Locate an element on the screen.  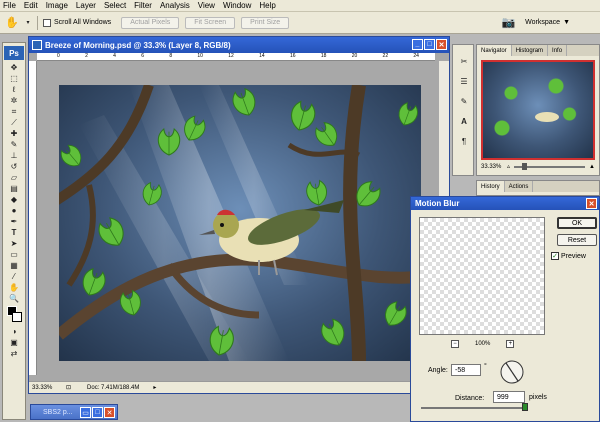
gradient-tool-icon: ▤ is located at coordinates (14, 188).